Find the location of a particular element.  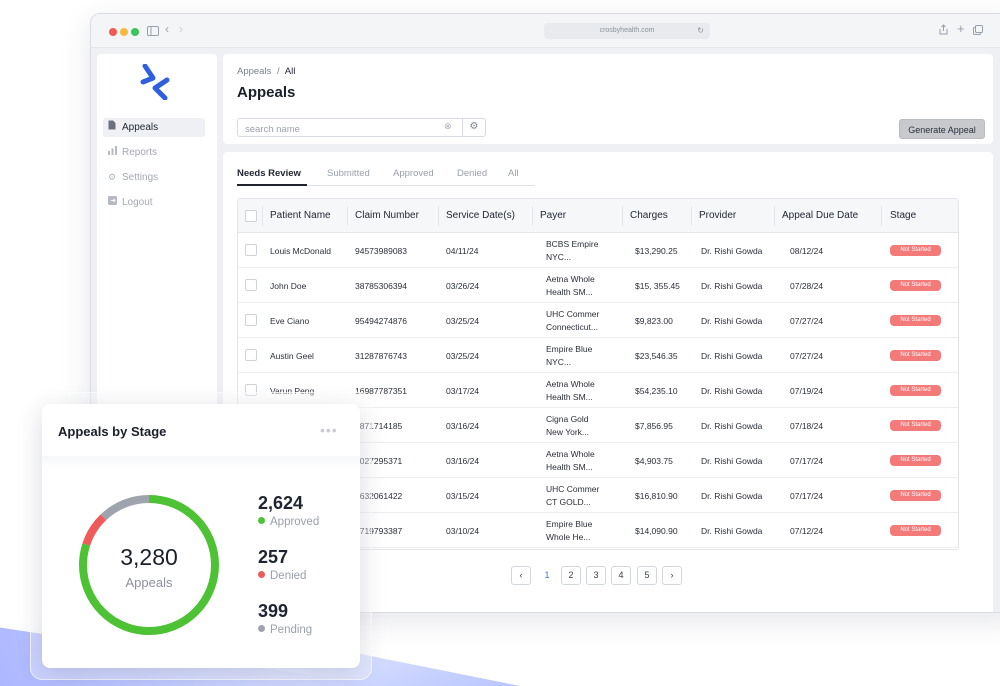

page-title: Appeals is located at coordinates (266, 92).